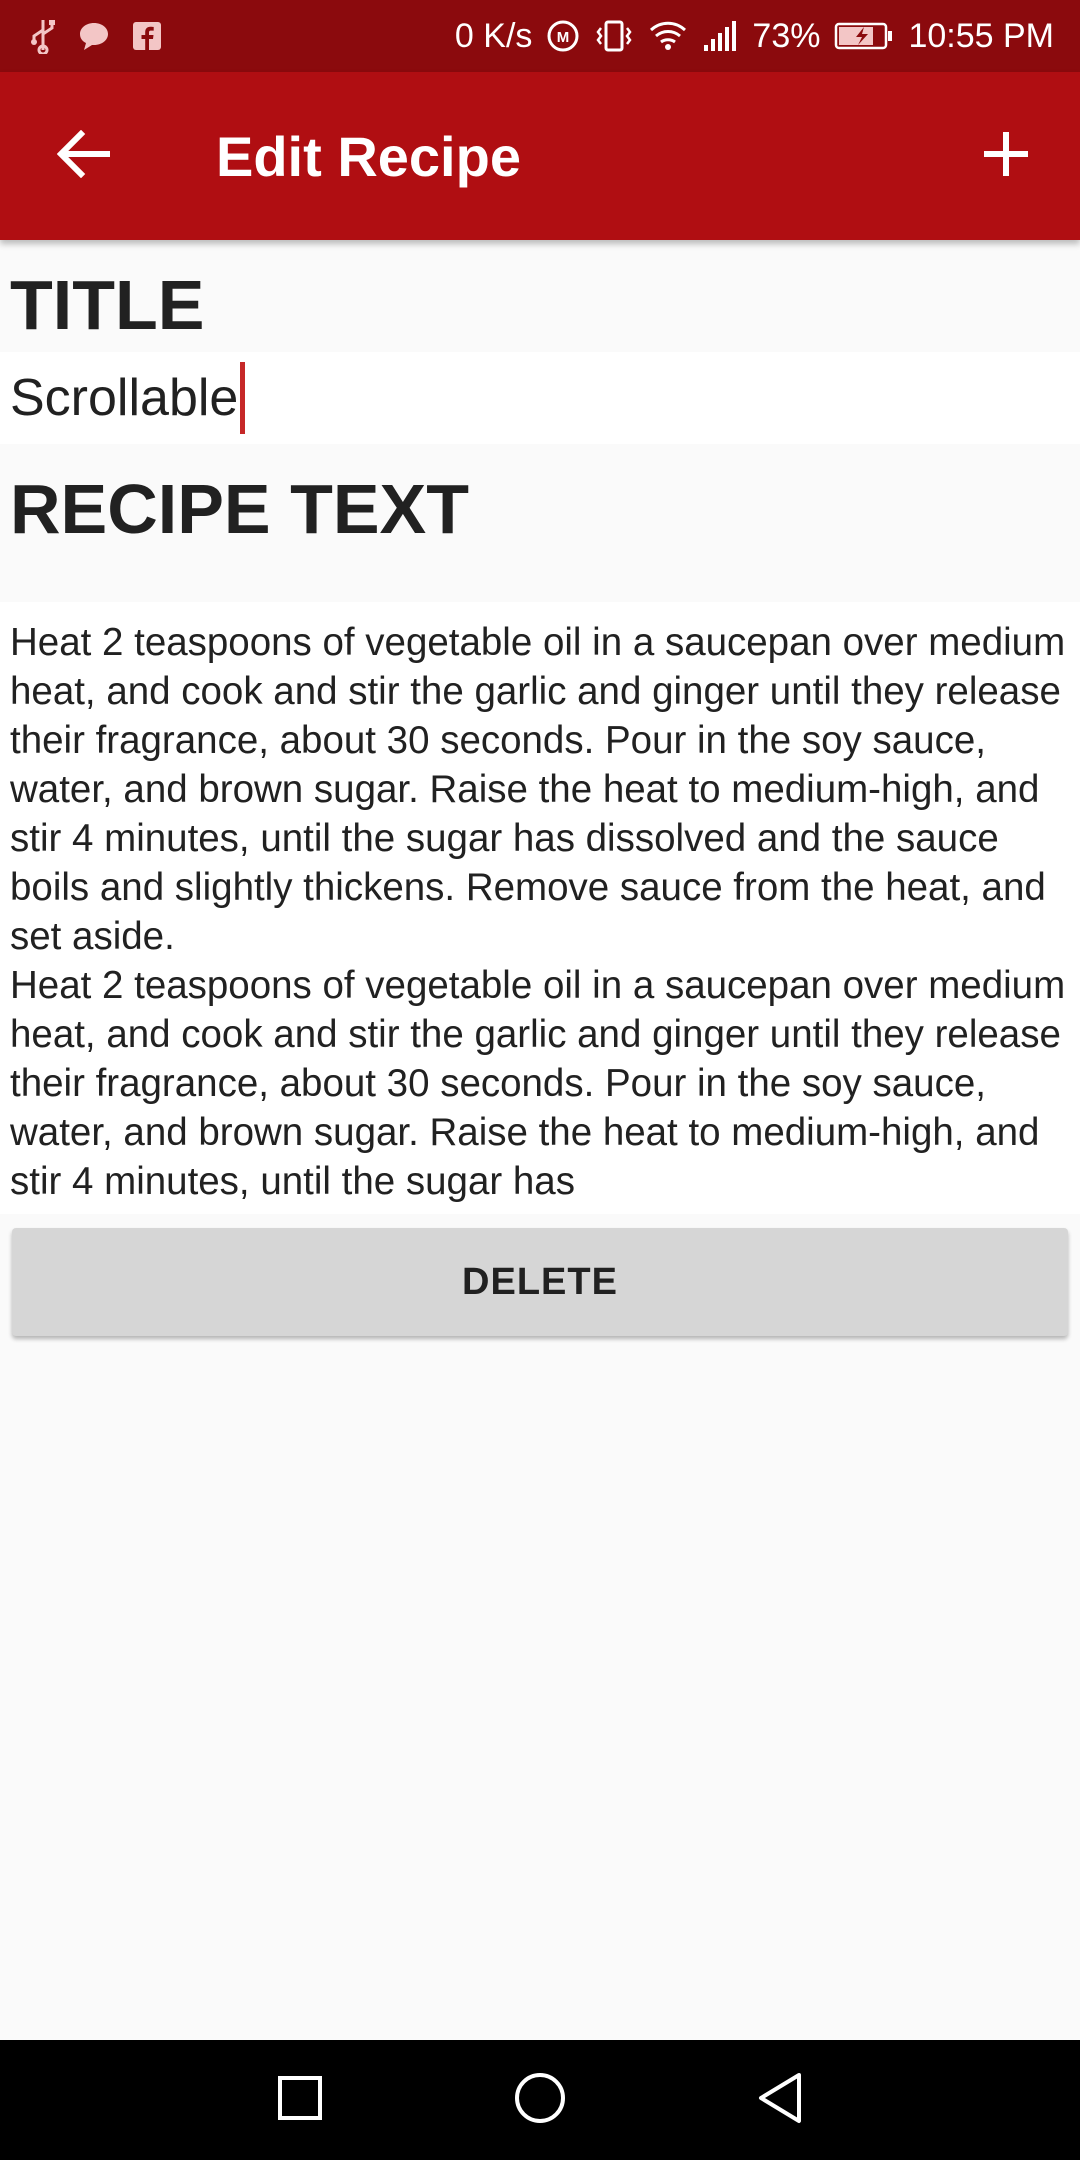 This screenshot has height=2160, width=1080. I want to click on title-input: Scrollable, so click(540, 398).